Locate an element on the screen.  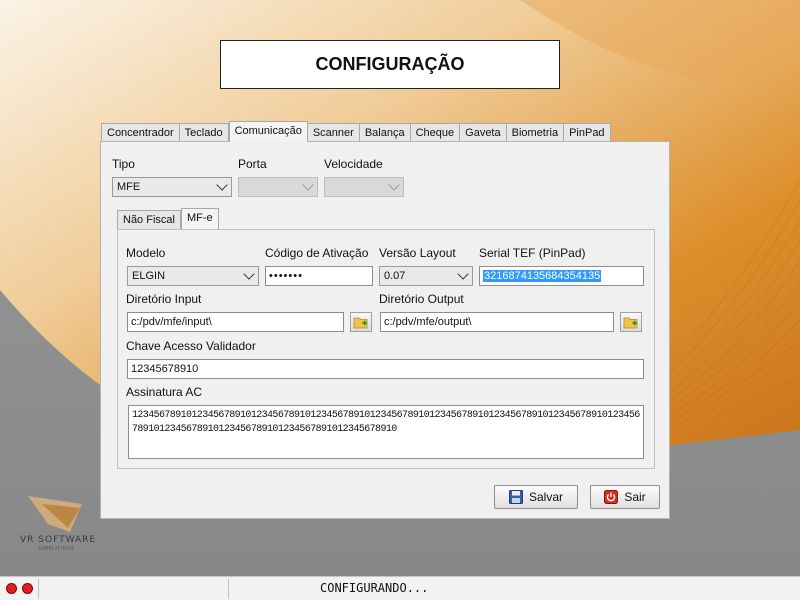
tab-comunicacao: Comunicação is located at coordinates (268, 131).